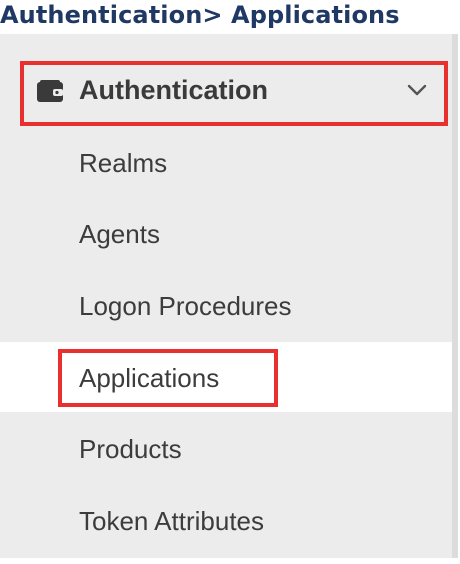  What do you see at coordinates (130, 449) in the screenshot?
I see `sidebar-item-label: Products` at bounding box center [130, 449].